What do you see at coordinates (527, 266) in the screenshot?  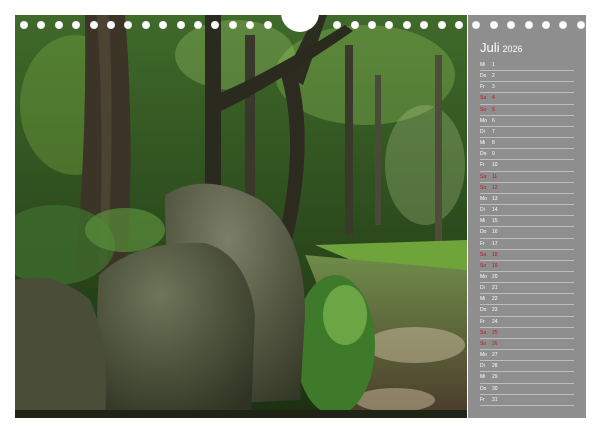 I see `day-row: So 19` at bounding box center [527, 266].